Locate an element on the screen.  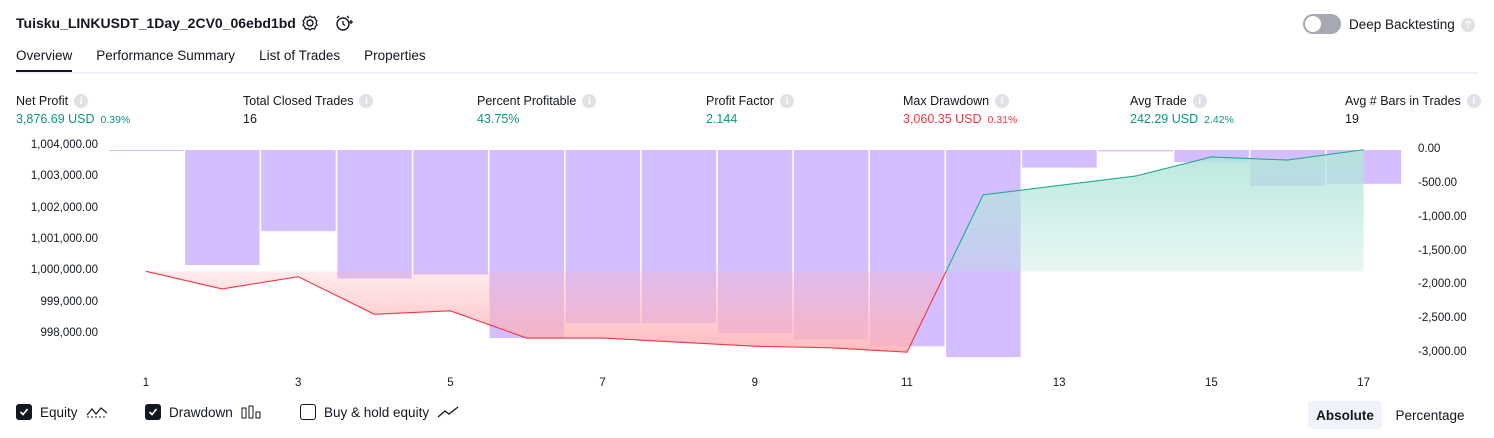
legend-drawdown: Drawdown is located at coordinates (203, 412).